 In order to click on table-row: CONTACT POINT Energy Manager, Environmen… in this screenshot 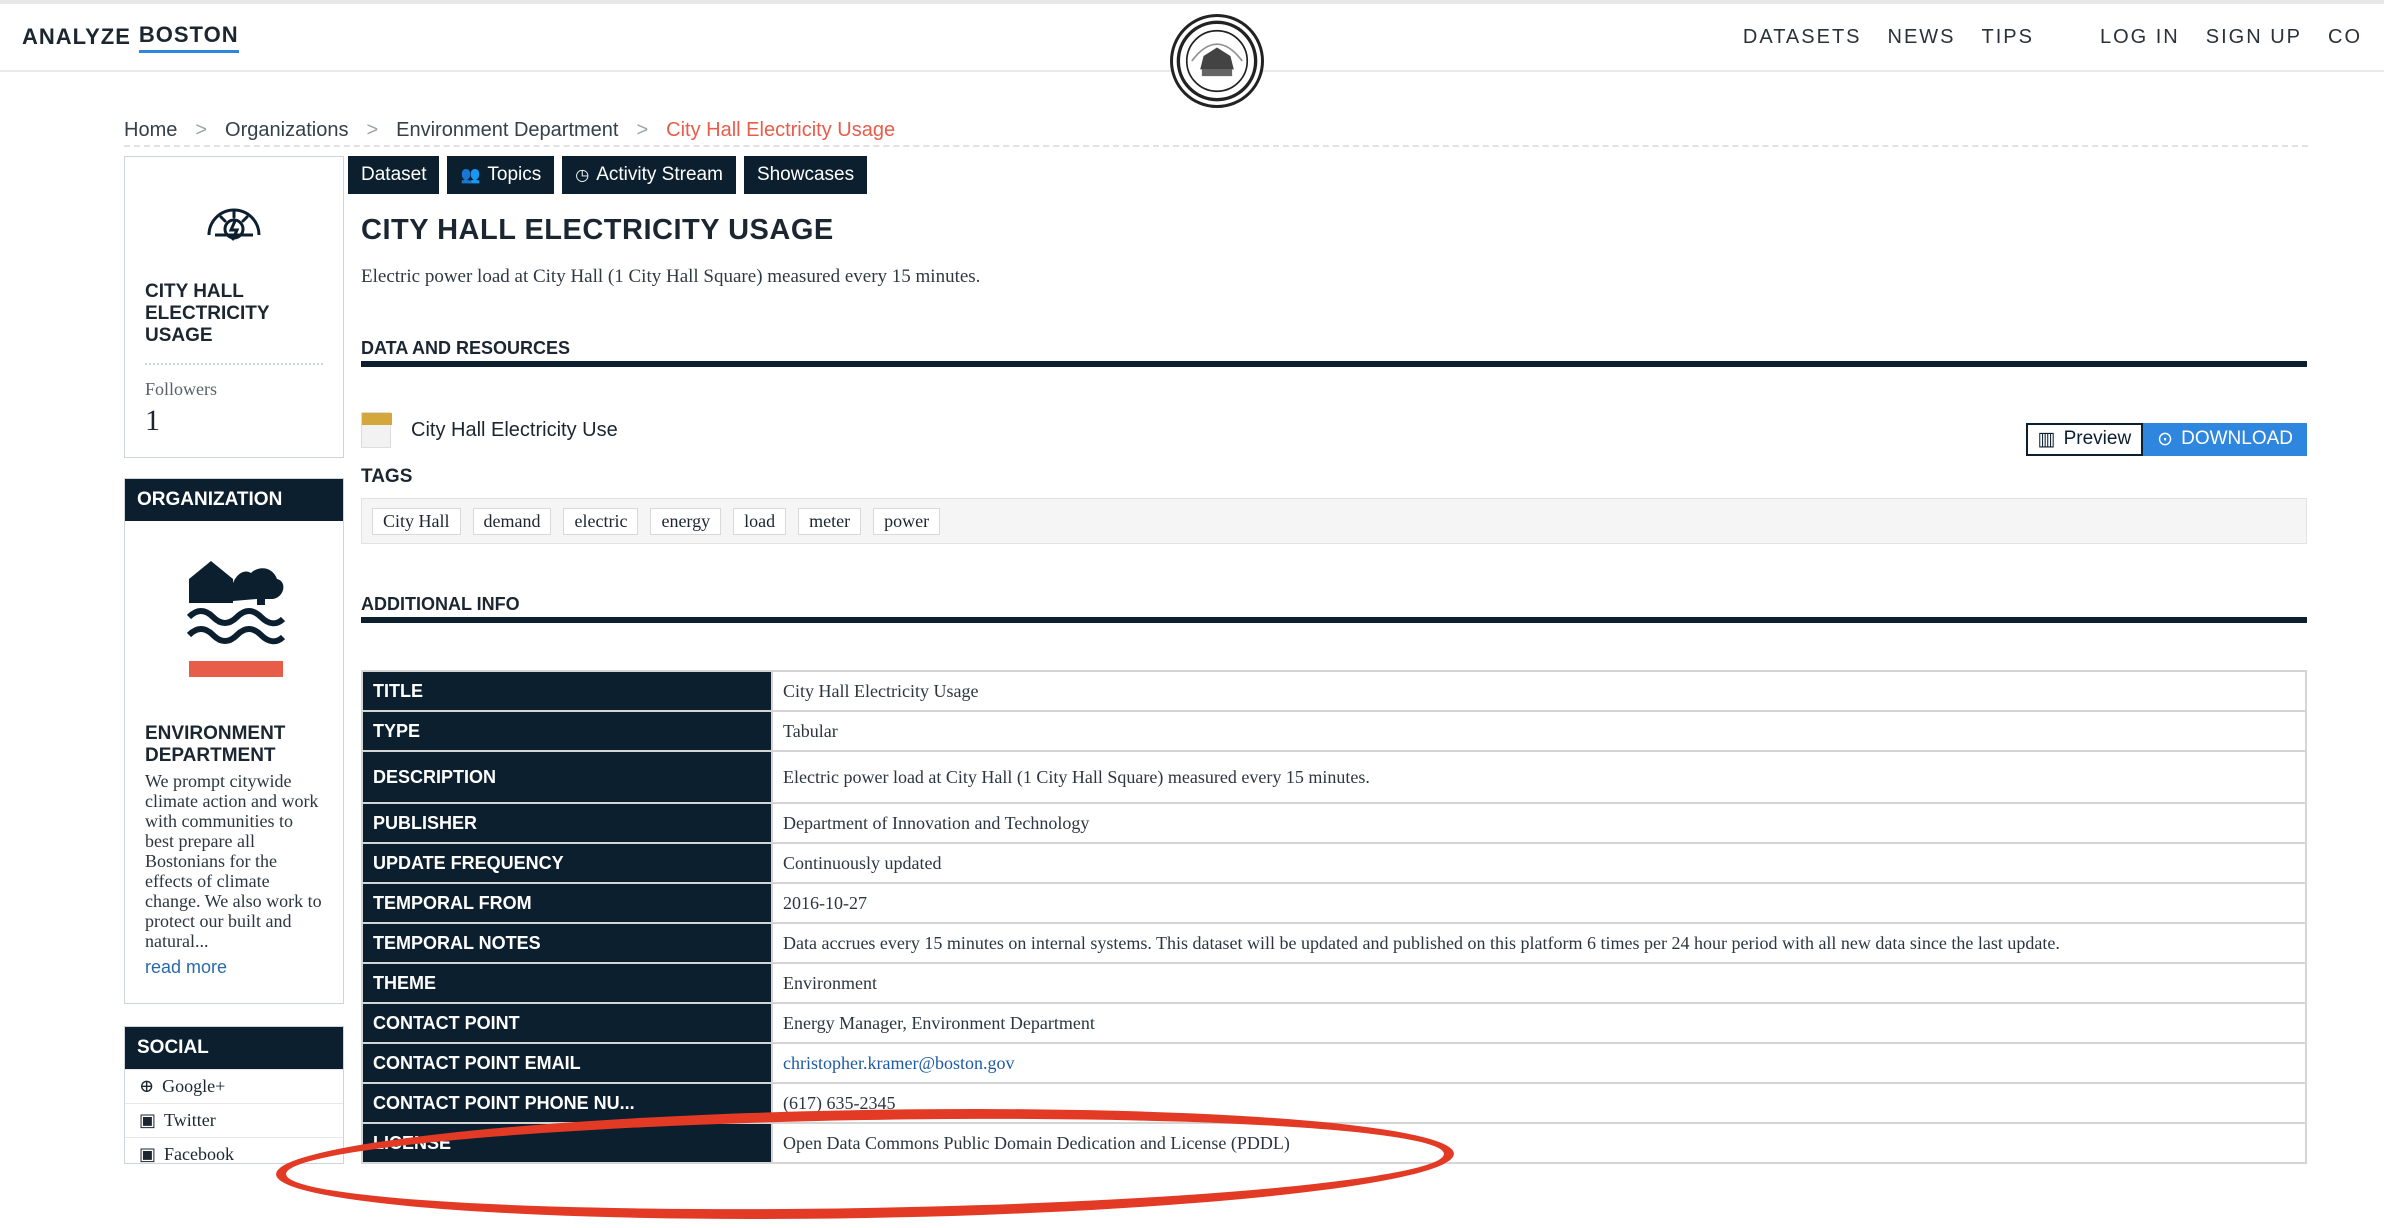, I will do `click(1334, 1023)`.